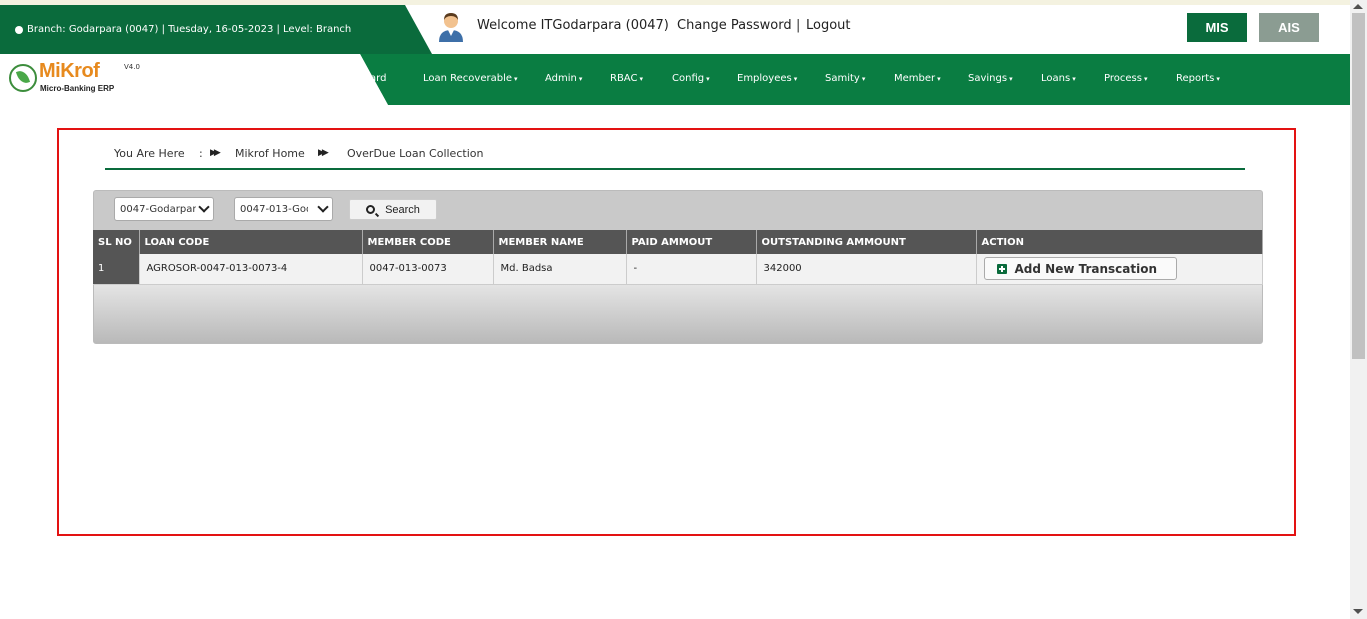  I want to click on breadcrumb-current: OverDue Loan Collection, so click(415, 153).